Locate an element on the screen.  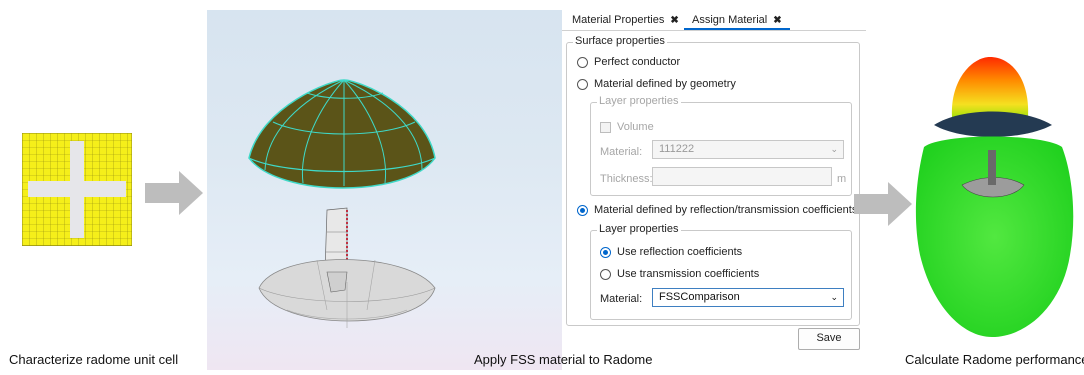
volume-checkbox: Volume is located at coordinates (627, 127).